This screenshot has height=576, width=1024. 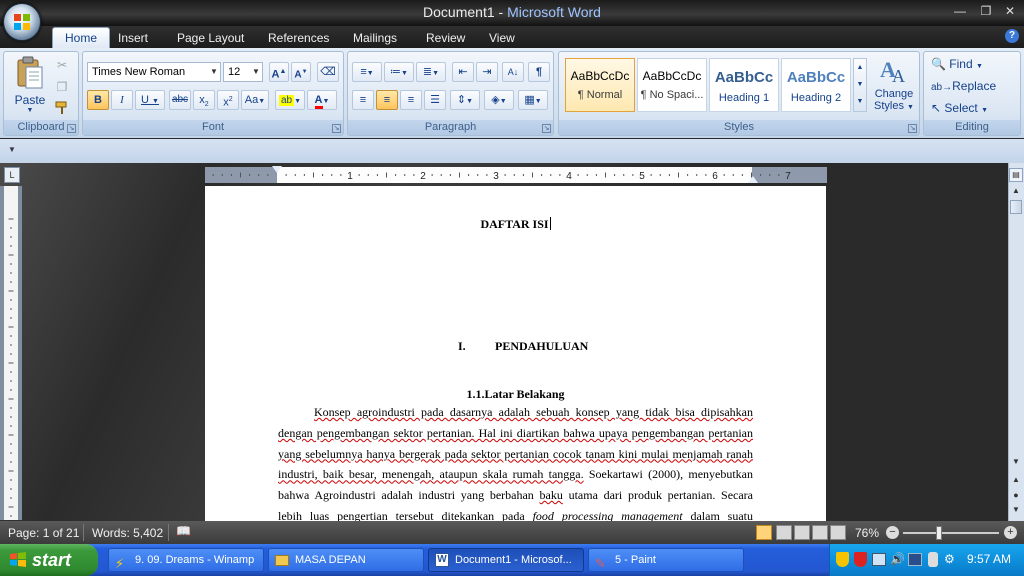 What do you see at coordinates (802, 532) in the screenshot?
I see `web-layout-icon` at bounding box center [802, 532].